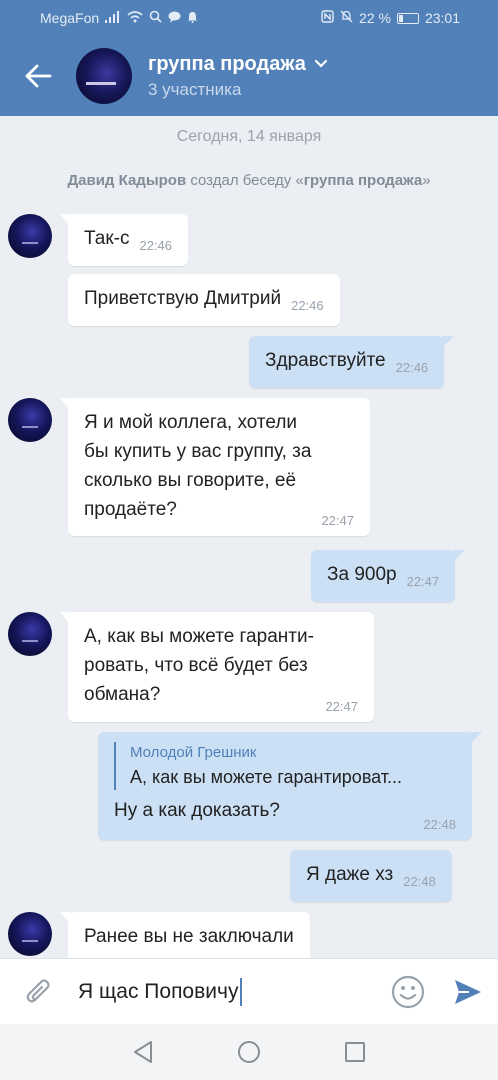 This screenshot has height=1080, width=498. What do you see at coordinates (249, 136) in the screenshot?
I see `date-separator: Сегодня, 14 января` at bounding box center [249, 136].